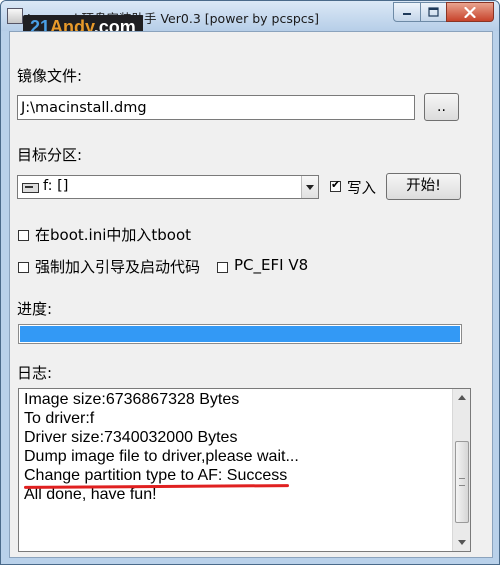 The height and width of the screenshot is (565, 500). What do you see at coordinates (113, 235) in the screenshot?
I see `boot-ini-label: 在boot.ini中加入tboot` at bounding box center [113, 235].